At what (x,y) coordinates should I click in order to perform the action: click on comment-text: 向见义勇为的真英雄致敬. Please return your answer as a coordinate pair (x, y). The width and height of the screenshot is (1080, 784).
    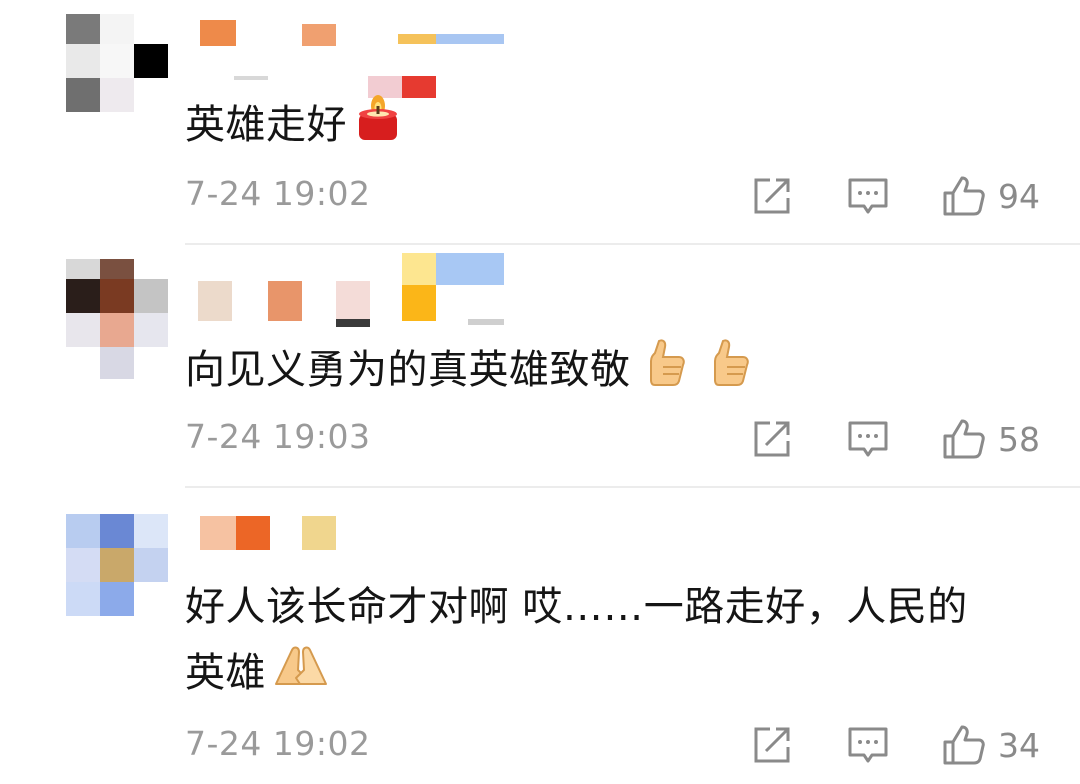
    Looking at the image, I should click on (615, 372).